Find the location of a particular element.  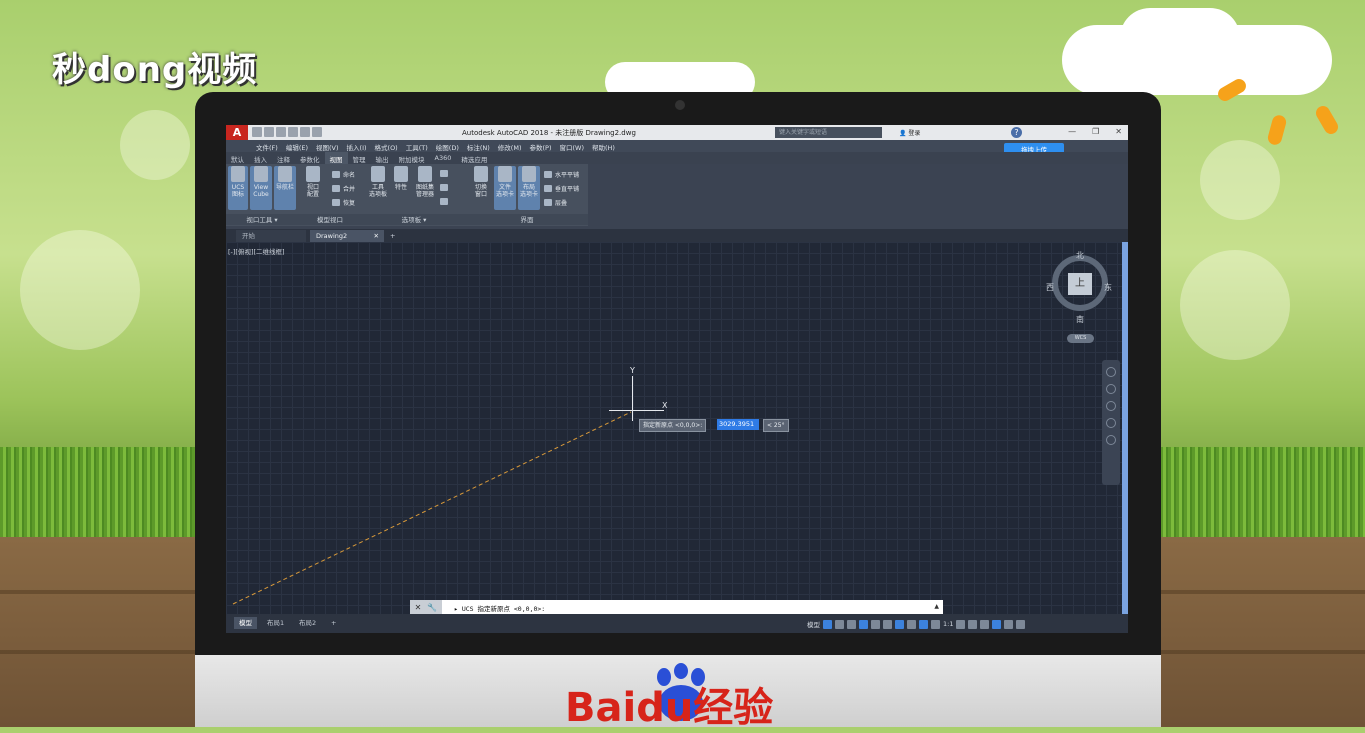

navbar-button: 导航栏 is located at coordinates (285, 188).